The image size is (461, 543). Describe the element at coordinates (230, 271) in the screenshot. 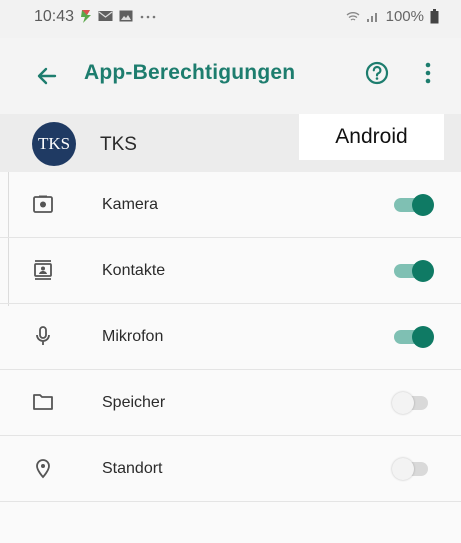

I see `permission-row-kontakte: Kontakte` at that location.